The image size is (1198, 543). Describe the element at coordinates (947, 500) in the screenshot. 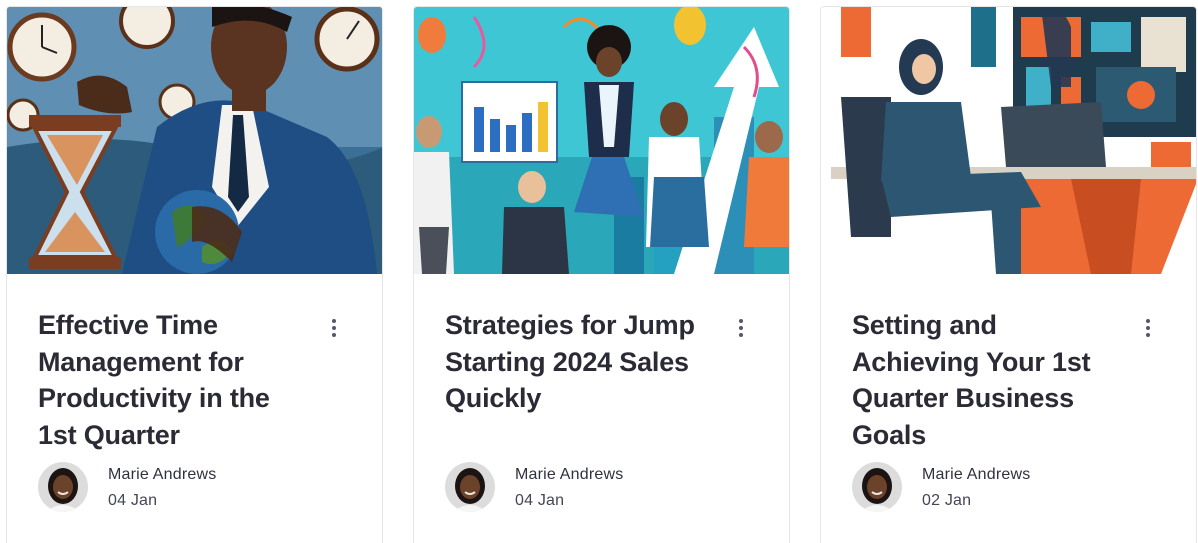

I see `publish-date: 02 Jan` at that location.